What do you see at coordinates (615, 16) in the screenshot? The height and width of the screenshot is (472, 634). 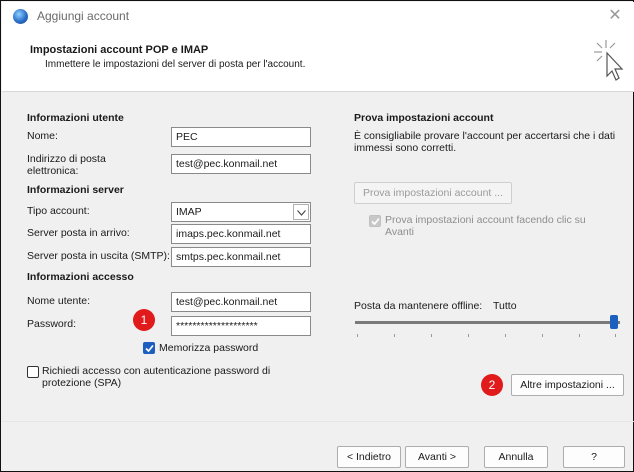 I see `close-icon: ✕` at bounding box center [615, 16].